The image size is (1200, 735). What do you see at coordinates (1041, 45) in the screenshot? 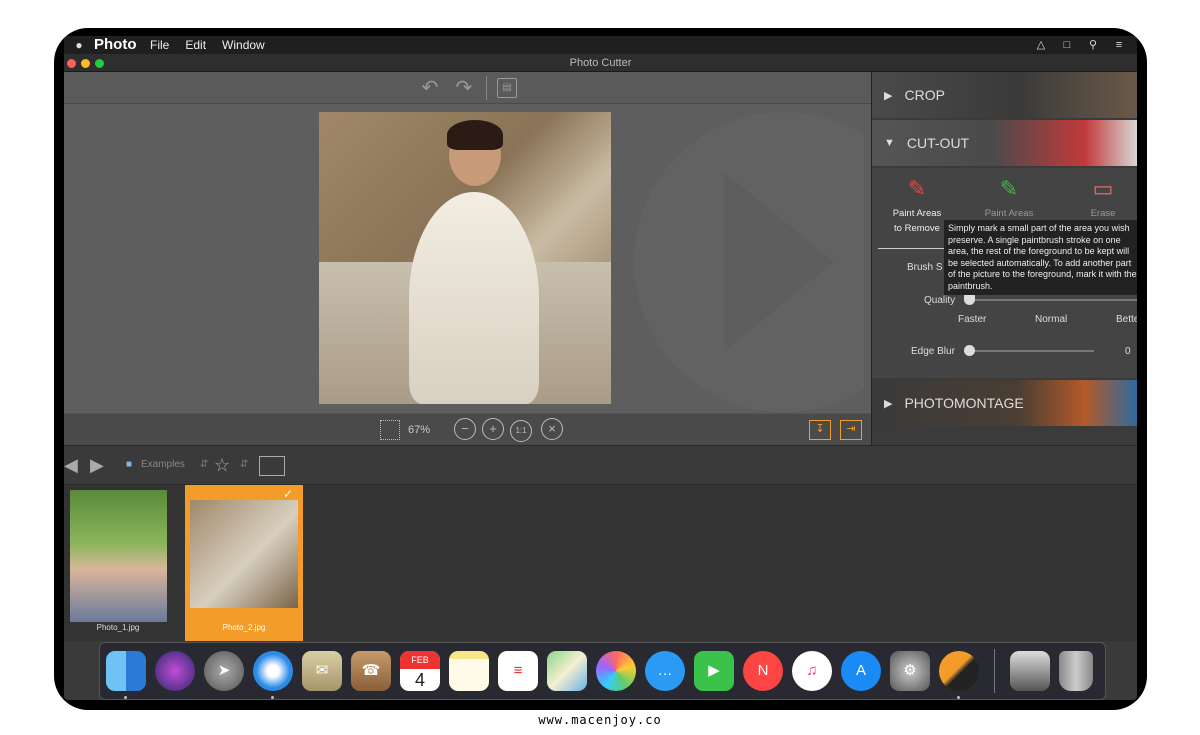
I see `airplay-icon: △` at bounding box center [1041, 45].